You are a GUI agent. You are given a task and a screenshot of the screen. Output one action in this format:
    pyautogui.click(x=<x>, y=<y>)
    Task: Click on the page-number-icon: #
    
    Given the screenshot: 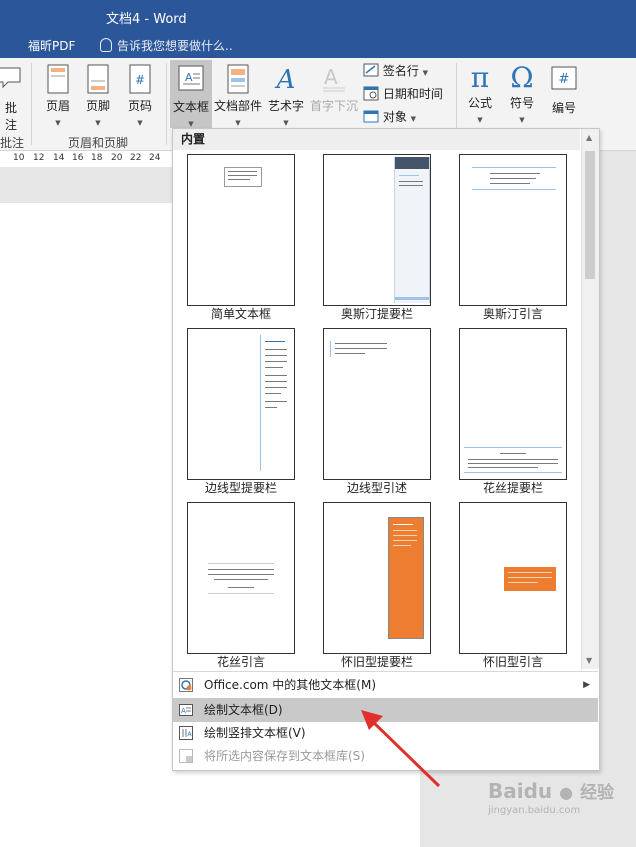 What is the action you would take?
    pyautogui.click(x=140, y=79)
    